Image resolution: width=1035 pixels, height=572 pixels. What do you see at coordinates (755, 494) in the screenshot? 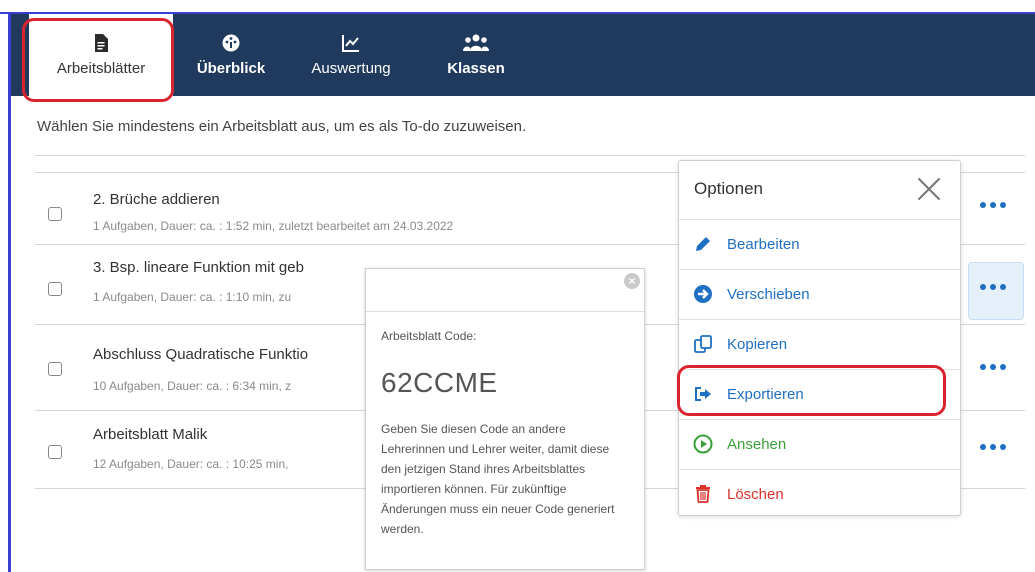
I see `option-label: Löschen` at bounding box center [755, 494].